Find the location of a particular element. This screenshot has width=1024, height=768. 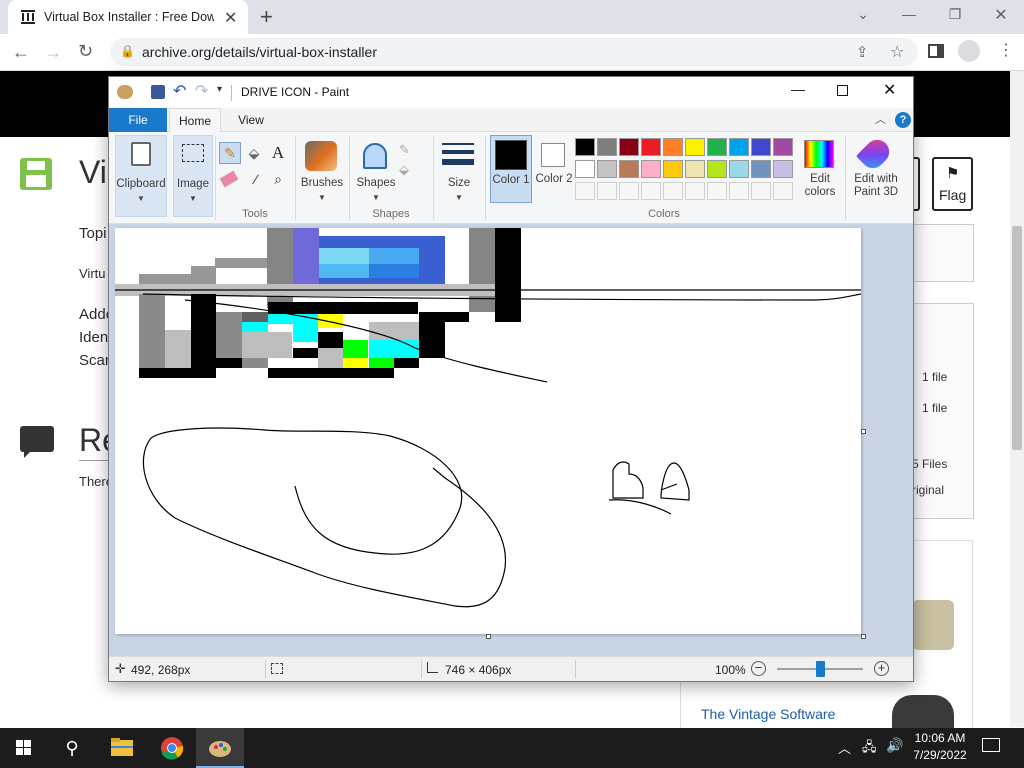

show-hidden-icons: ︿ is located at coordinates (844, 747).